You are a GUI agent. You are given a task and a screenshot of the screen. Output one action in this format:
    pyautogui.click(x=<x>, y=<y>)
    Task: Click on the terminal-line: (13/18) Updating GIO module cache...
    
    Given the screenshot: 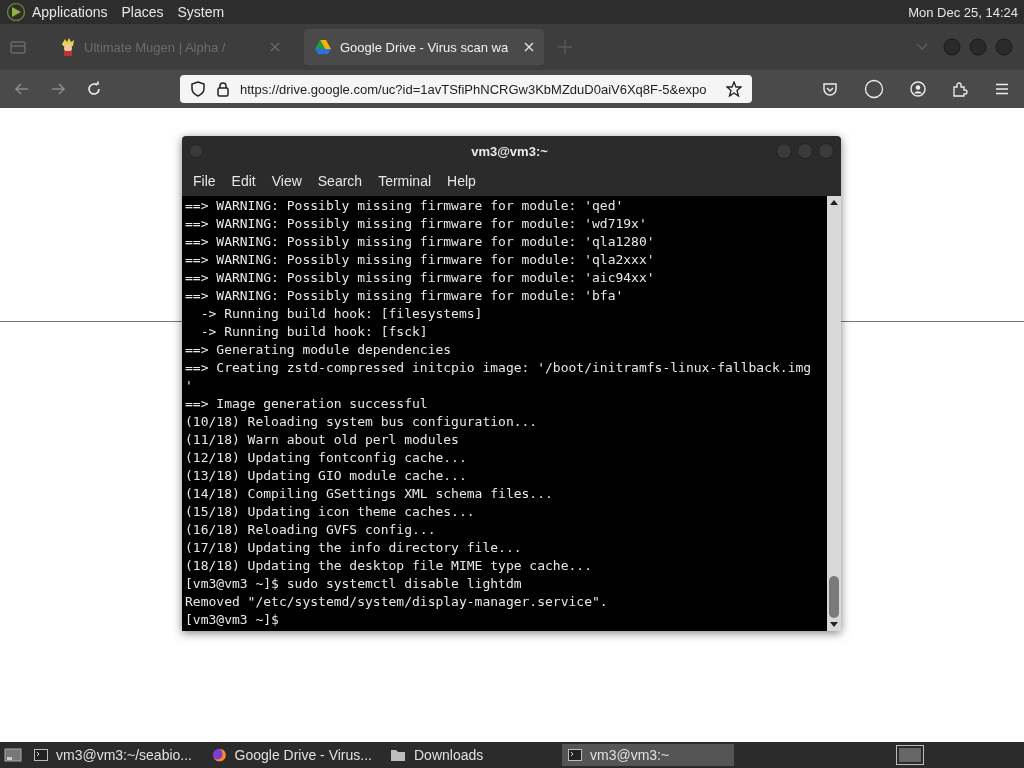 What is the action you would take?
    pyautogui.click(x=326, y=476)
    